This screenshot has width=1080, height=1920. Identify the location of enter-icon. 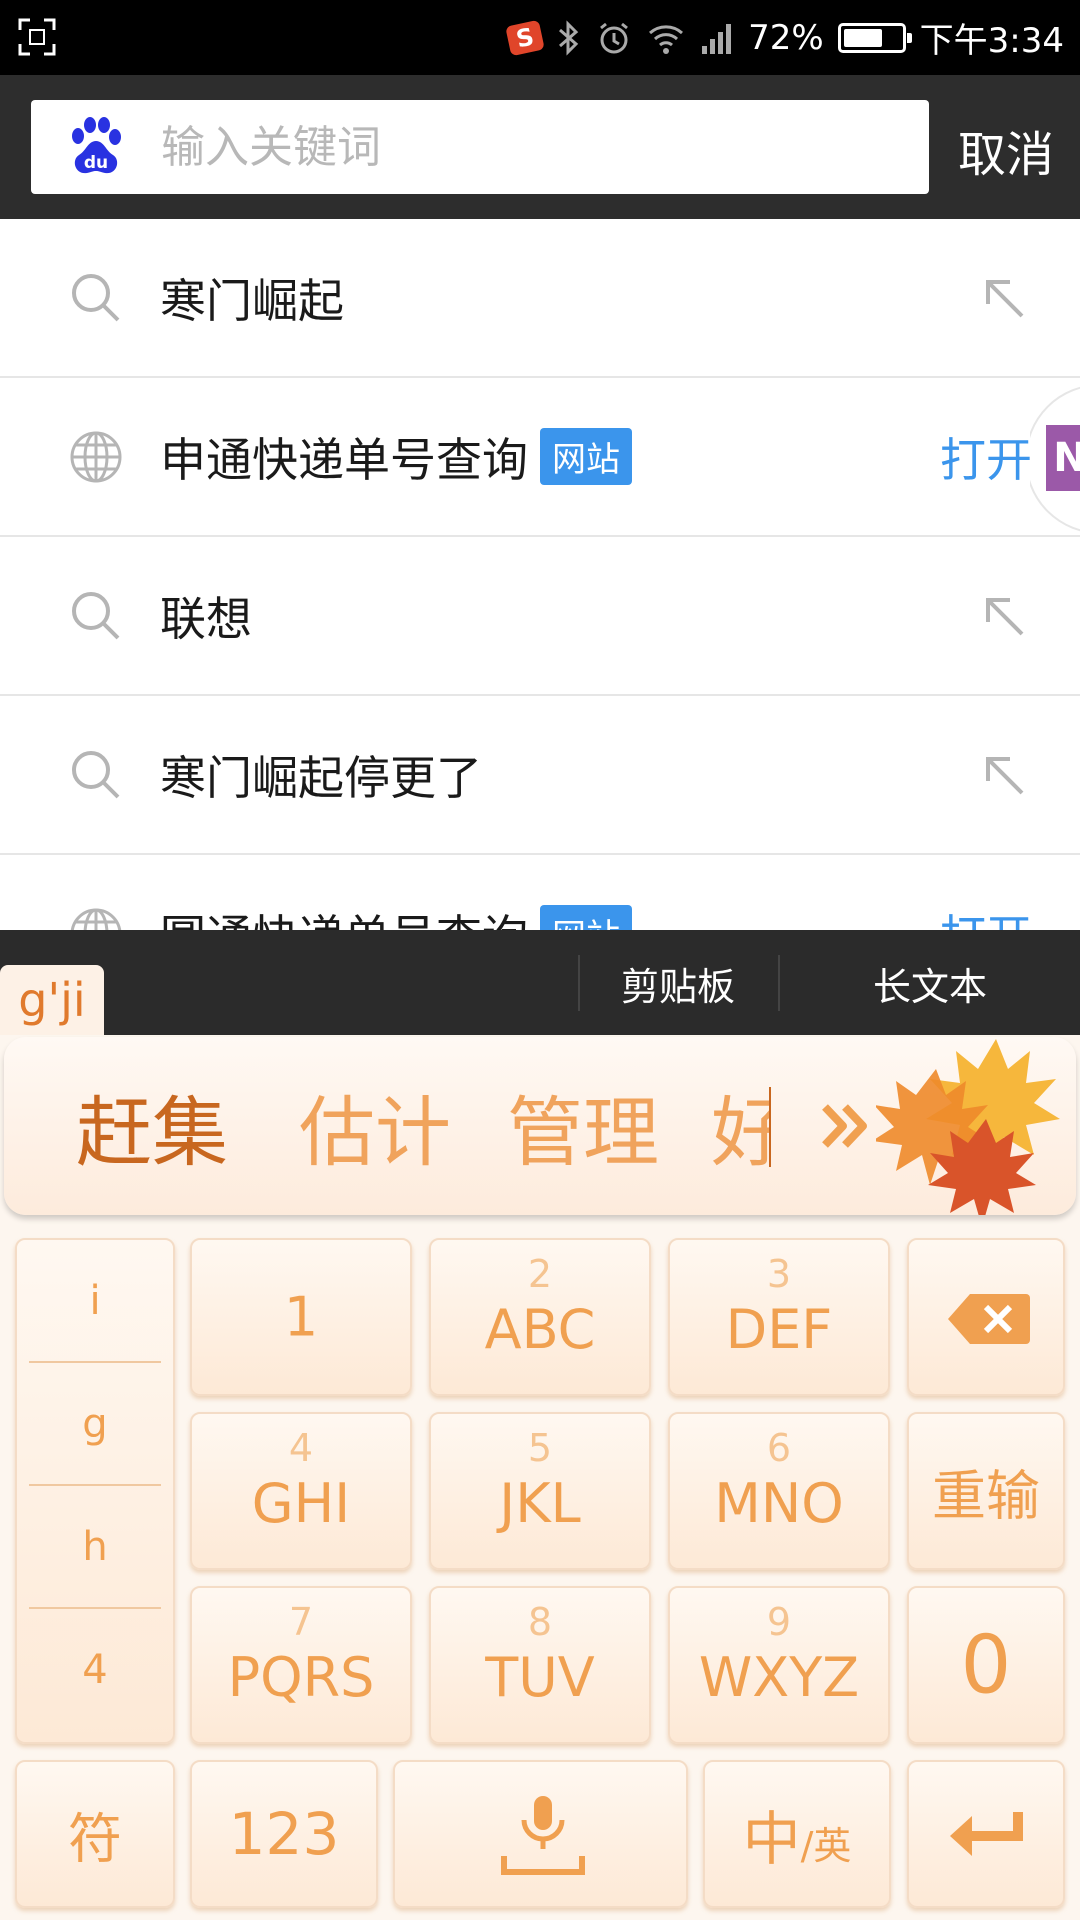
(986, 1834).